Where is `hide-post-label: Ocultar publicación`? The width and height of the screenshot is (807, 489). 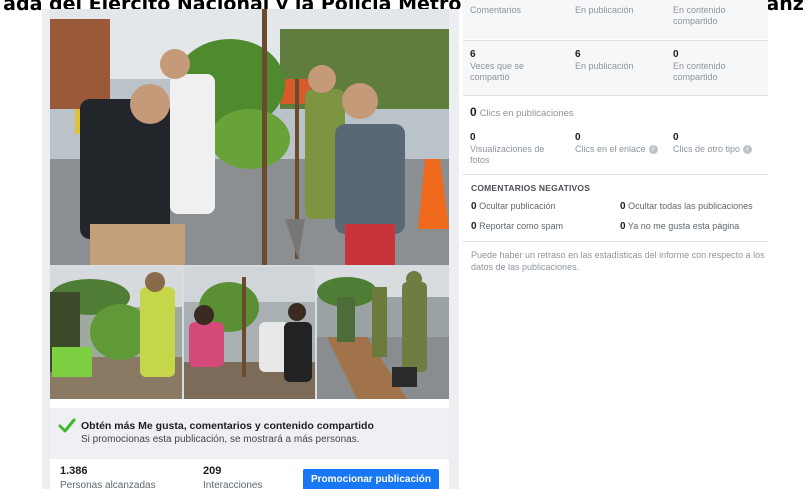 hide-post-label: Ocultar publicación is located at coordinates (517, 206).